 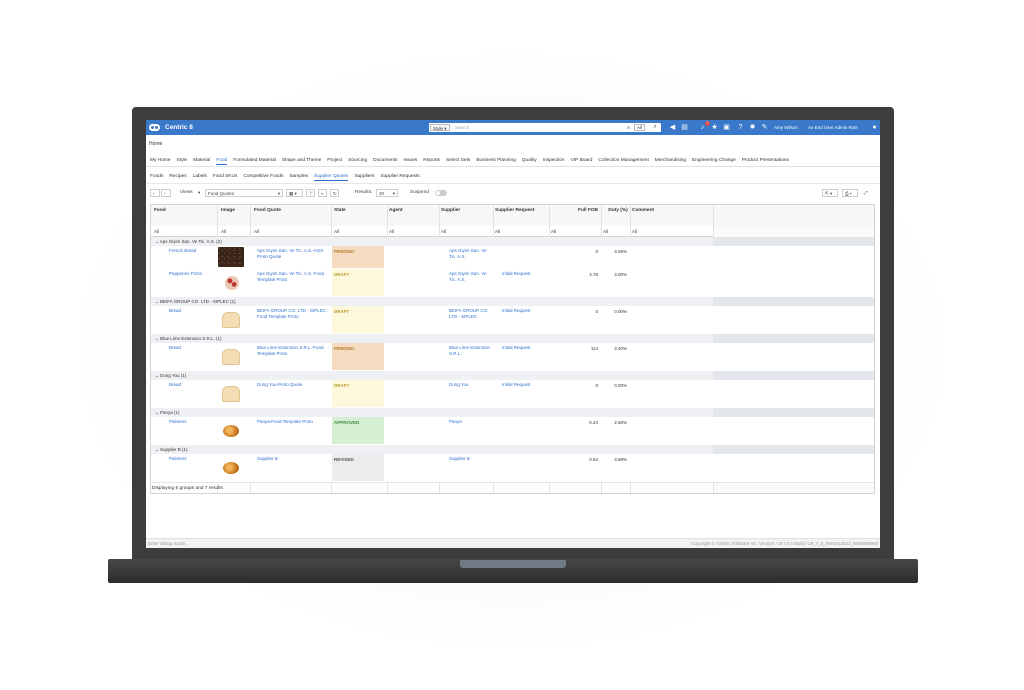 I want to click on tab-inspection: Inspection, so click(x=554, y=160).